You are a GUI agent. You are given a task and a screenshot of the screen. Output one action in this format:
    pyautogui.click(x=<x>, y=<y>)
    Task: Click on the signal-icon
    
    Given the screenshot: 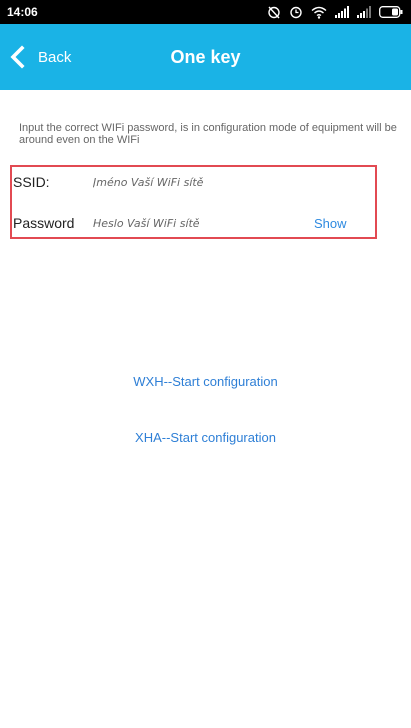 What is the action you would take?
    pyautogui.click(x=342, y=12)
    